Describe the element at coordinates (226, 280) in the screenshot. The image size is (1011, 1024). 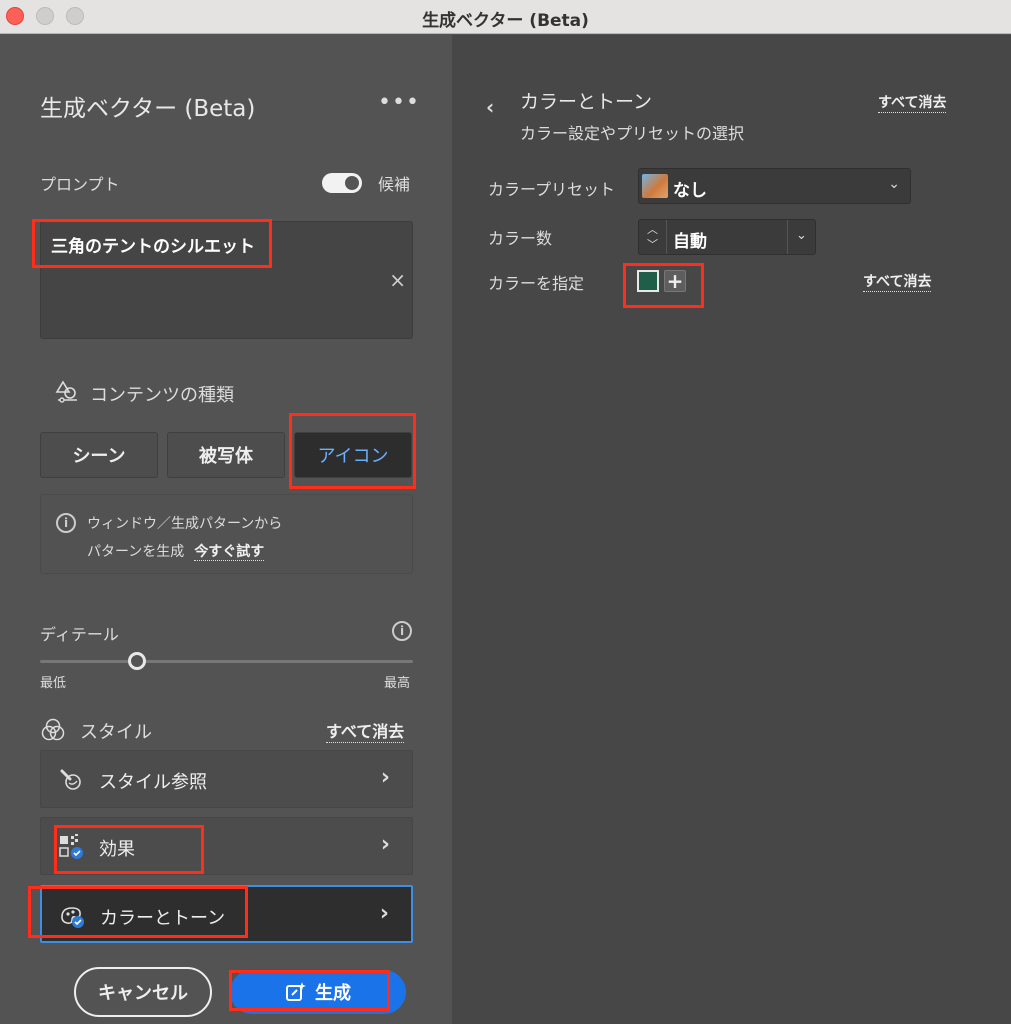
I see `prompt-input: 三角のテントのシルエット ×` at that location.